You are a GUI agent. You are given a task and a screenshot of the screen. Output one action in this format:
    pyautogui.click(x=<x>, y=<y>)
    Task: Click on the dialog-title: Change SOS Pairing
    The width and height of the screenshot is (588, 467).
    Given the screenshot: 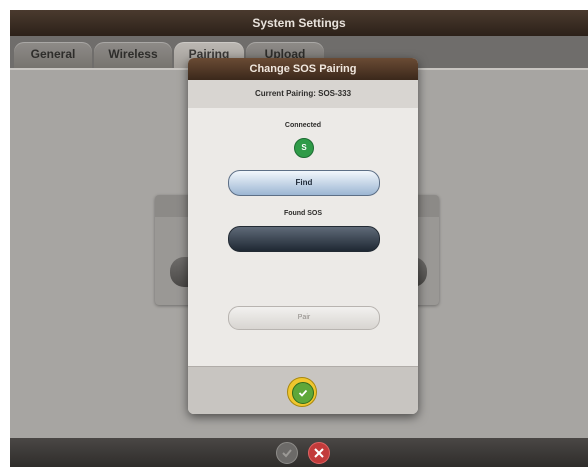 What is the action you would take?
    pyautogui.click(x=303, y=69)
    